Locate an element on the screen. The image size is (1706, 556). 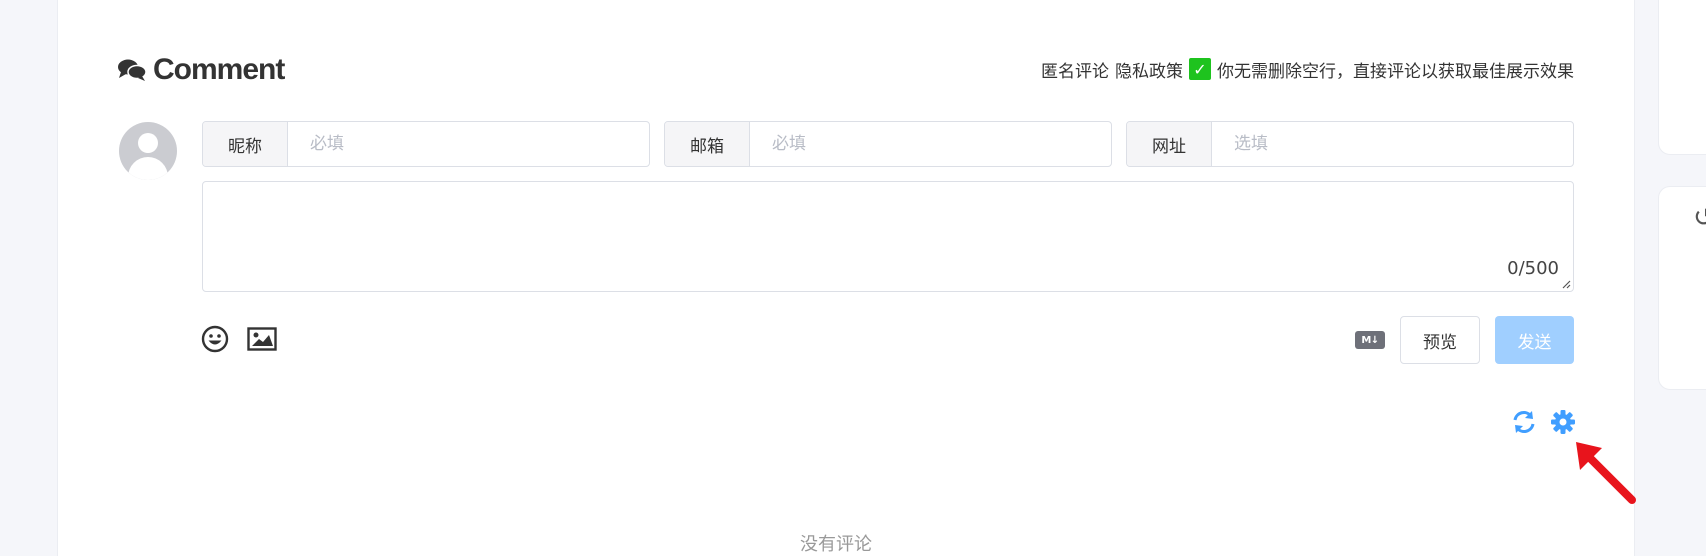
comment-notice: 匿名评论 隐私政策 ✓ 你无需删除空行，直接评论以获取最佳展示效果 is located at coordinates (1307, 69).